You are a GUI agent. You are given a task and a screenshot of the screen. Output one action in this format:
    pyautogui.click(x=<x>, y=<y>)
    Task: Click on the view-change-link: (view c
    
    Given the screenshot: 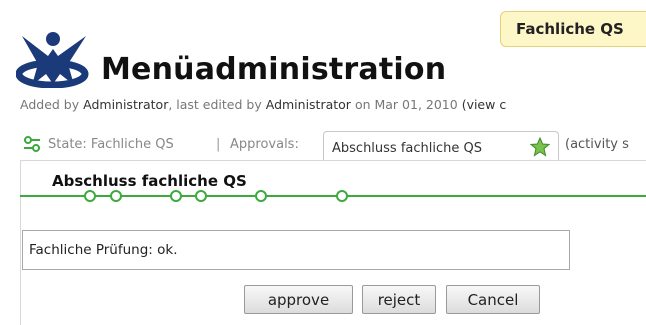 What is the action you would take?
    pyautogui.click(x=484, y=104)
    